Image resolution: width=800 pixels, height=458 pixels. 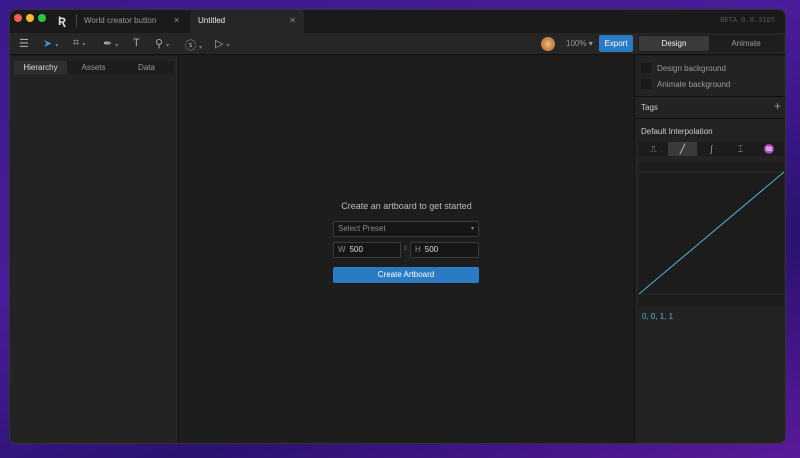 I want to click on minimize-window-button, so click(x=30, y=18).